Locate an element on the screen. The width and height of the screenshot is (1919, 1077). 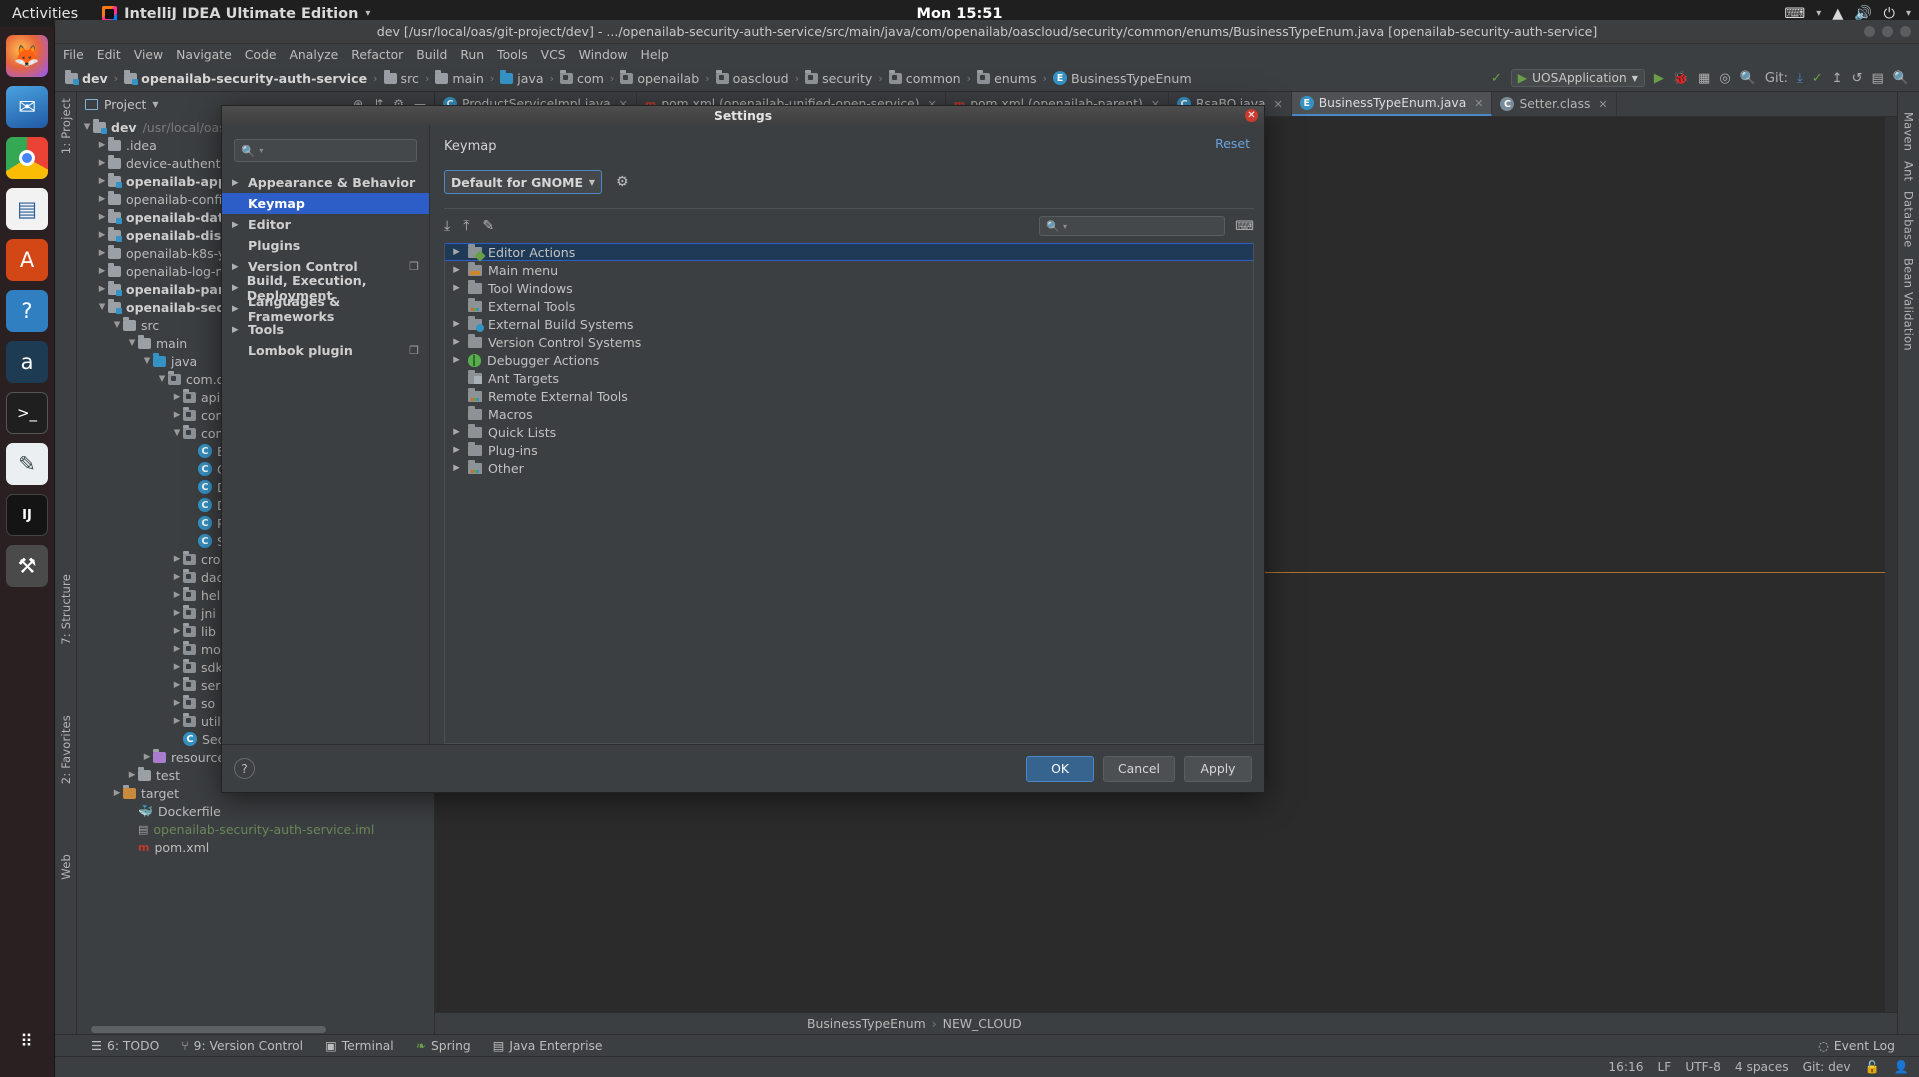
expand-all-icon: ⤓ is located at coordinates (447, 226).